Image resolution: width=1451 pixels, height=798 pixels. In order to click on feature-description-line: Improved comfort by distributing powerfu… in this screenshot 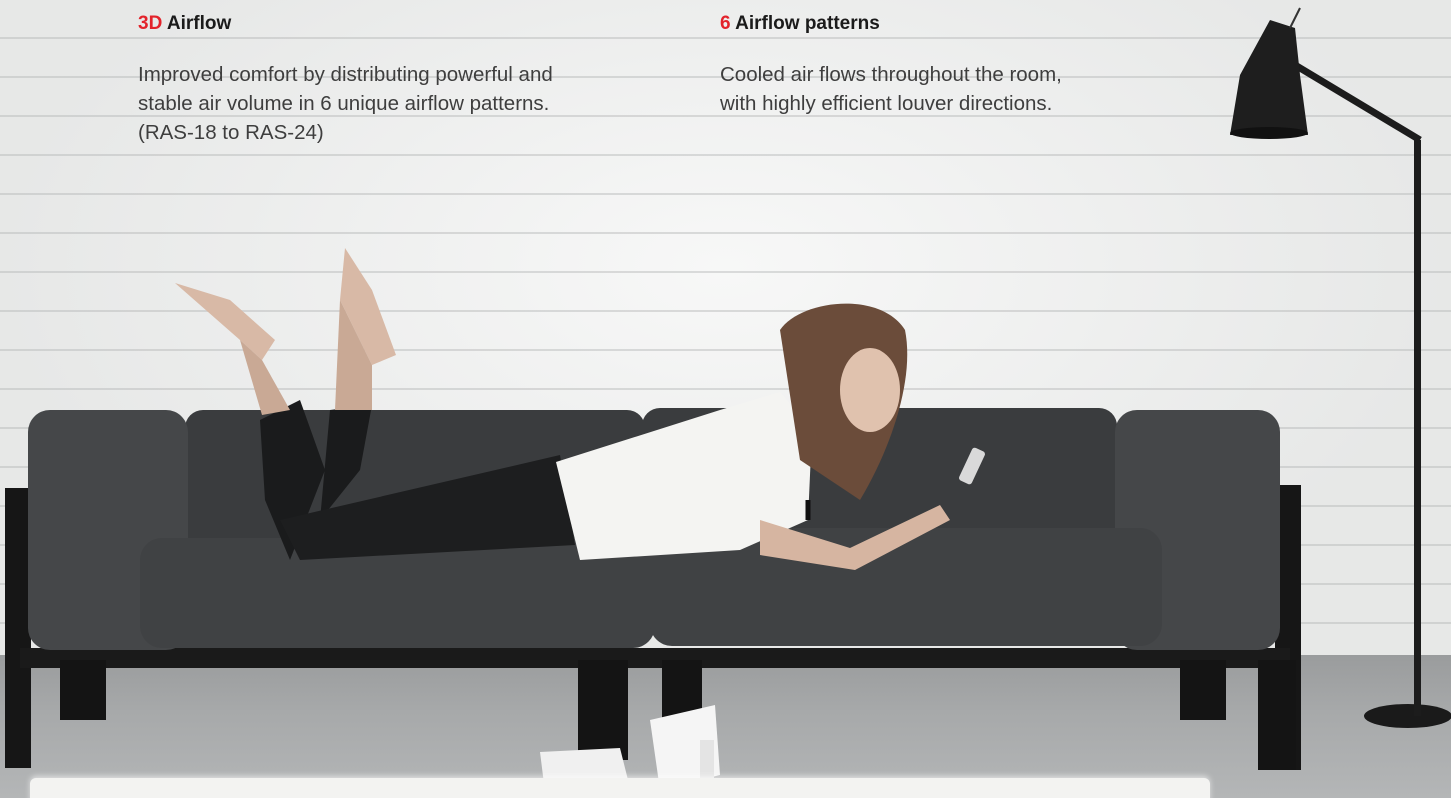, I will do `click(345, 74)`.